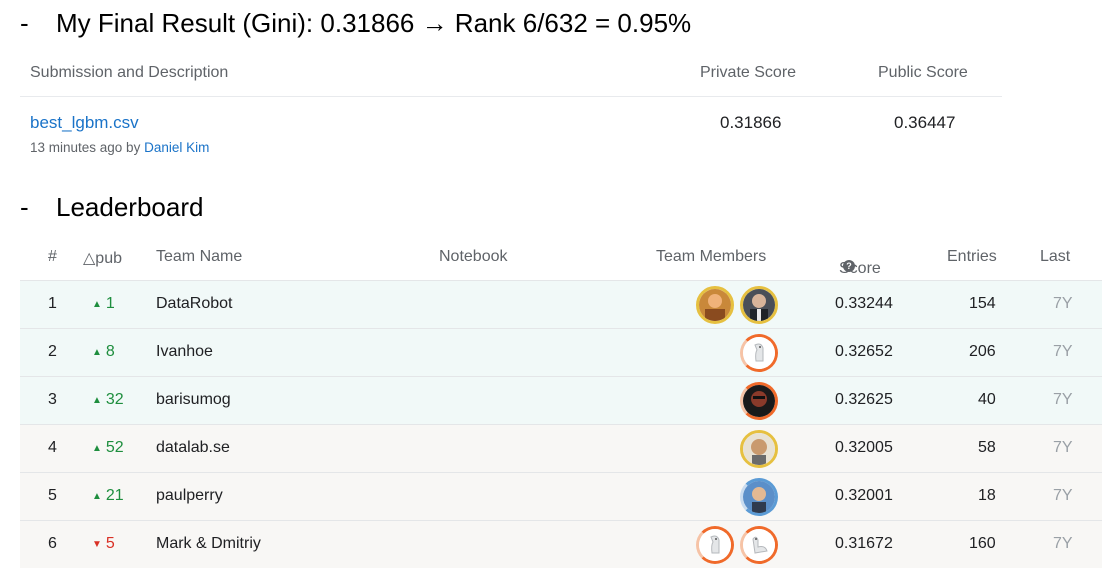 Image resolution: width=1106 pixels, height=584 pixels. I want to click on col-public-score: Public Score, so click(923, 72).